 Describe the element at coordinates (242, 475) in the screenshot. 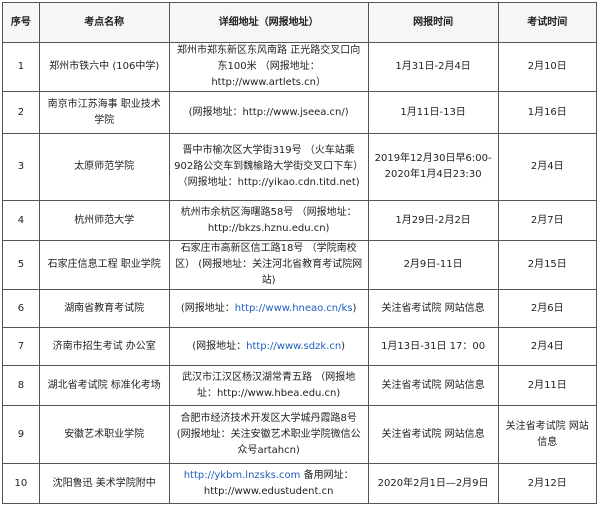

I see `address-link: http://ykbm.lnzsks.com` at that location.